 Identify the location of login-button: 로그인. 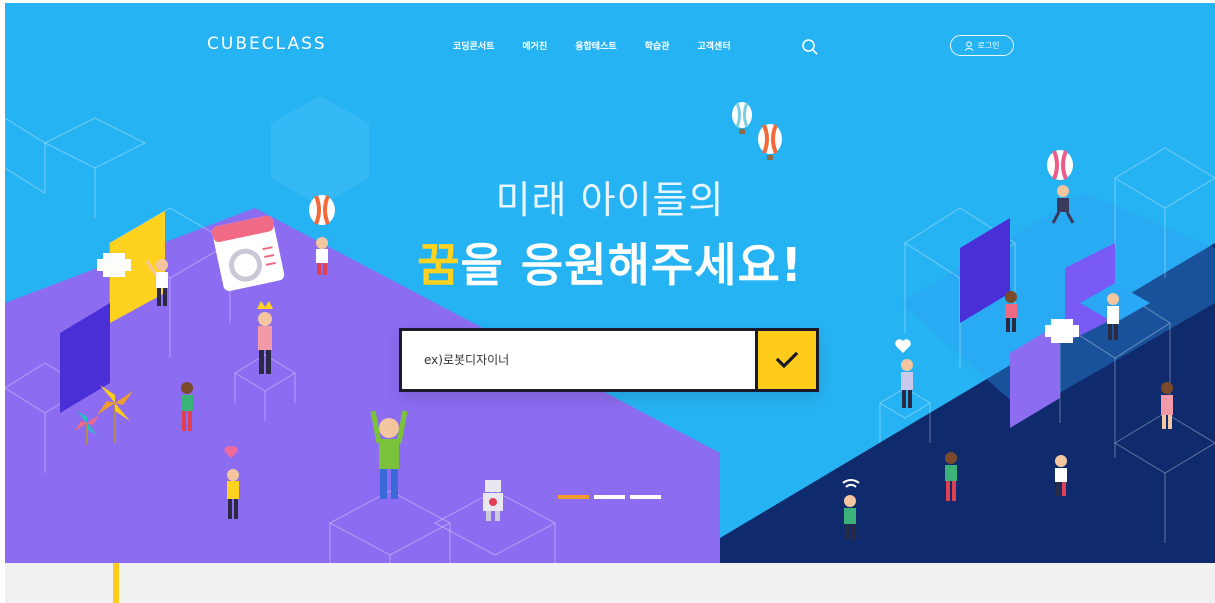
(982, 45).